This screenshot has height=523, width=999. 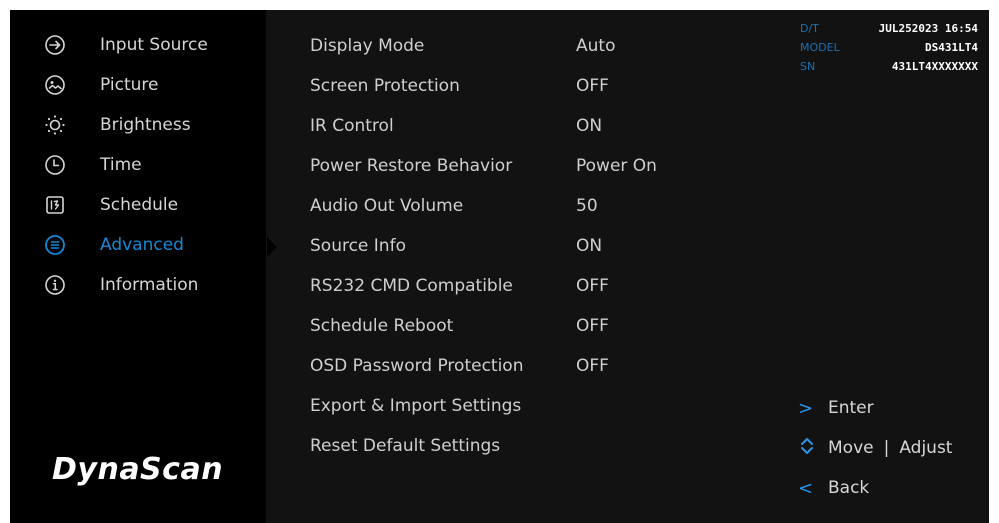 What do you see at coordinates (55, 245) in the screenshot?
I see `advanced-icon` at bounding box center [55, 245].